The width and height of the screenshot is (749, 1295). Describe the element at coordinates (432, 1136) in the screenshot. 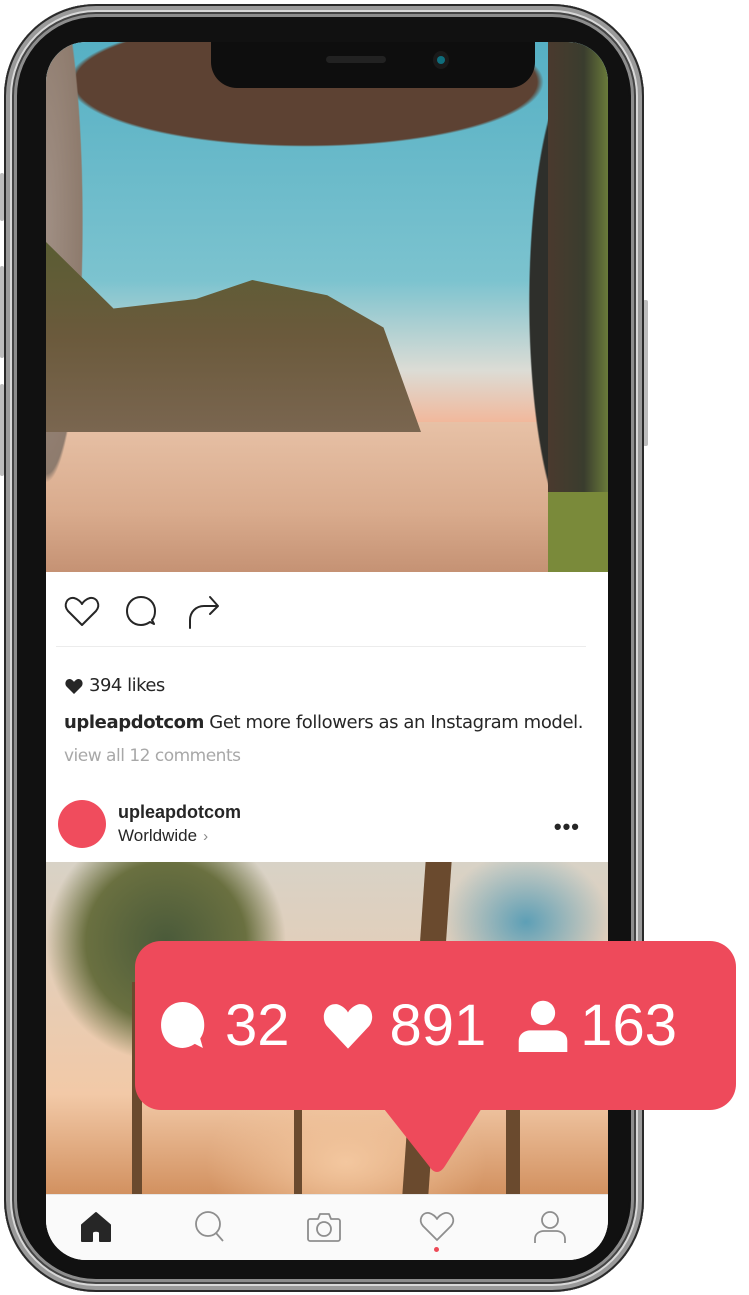

I see `notification-bubble-tail` at that location.